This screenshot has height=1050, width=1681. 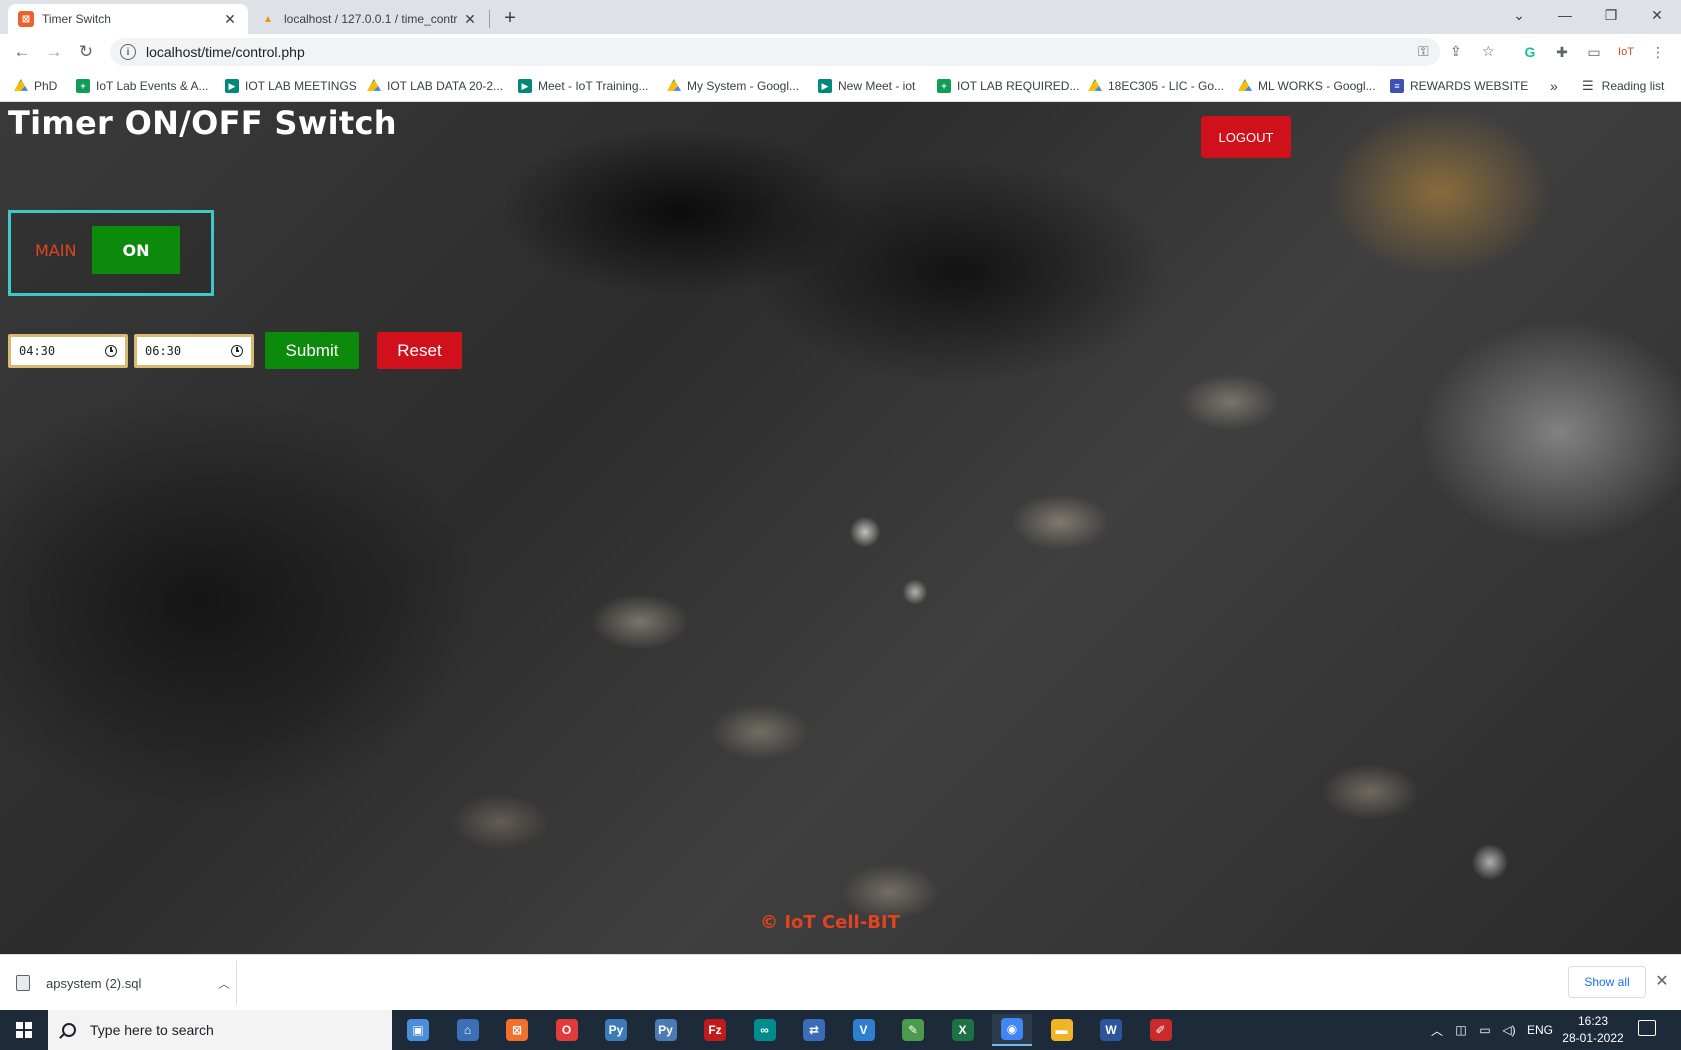 I want to click on switch-label: MAIN, so click(x=56, y=250).